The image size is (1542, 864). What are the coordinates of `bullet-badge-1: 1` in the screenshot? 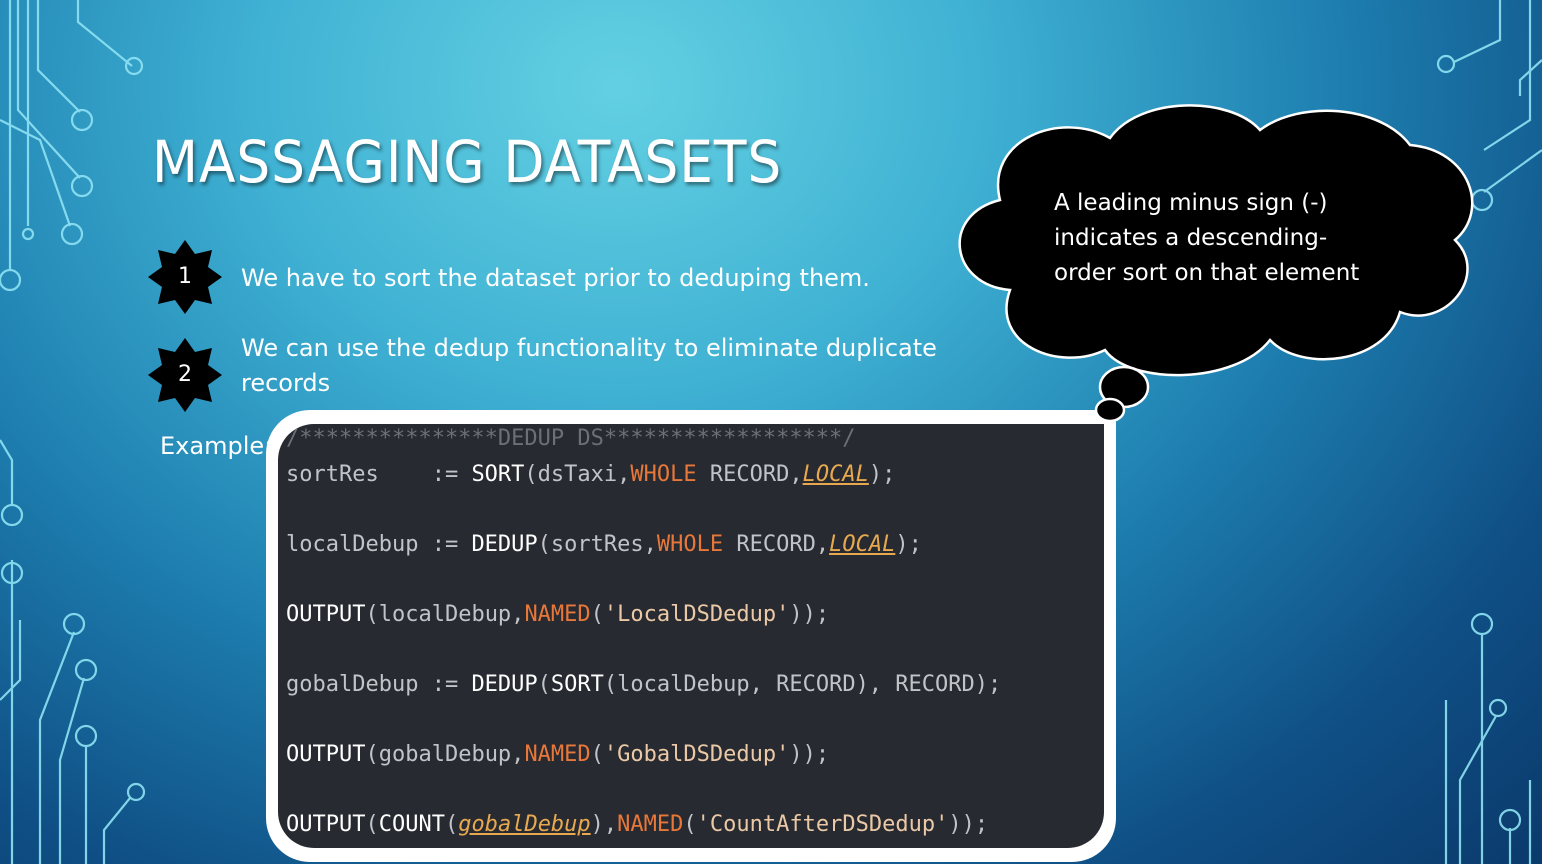 It's located at (185, 277).